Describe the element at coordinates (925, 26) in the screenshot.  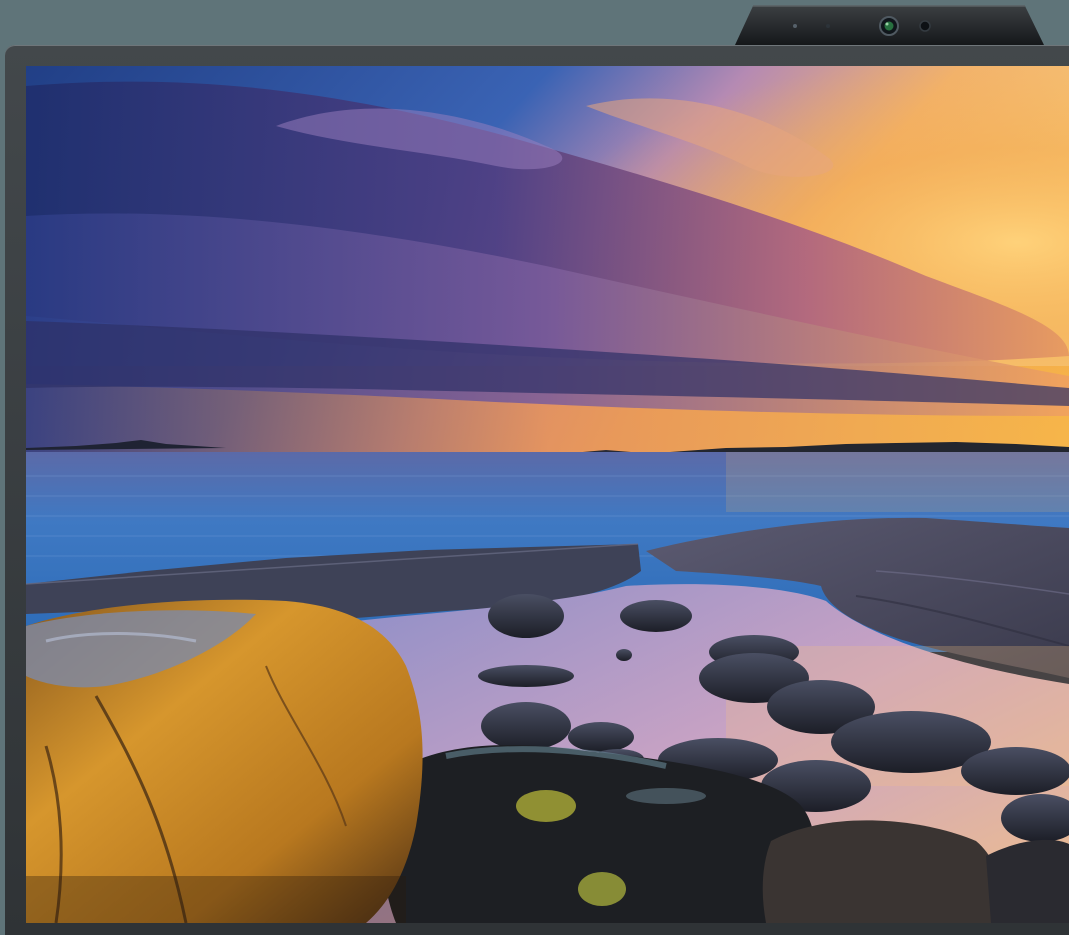
I see `sensor-icon` at that location.